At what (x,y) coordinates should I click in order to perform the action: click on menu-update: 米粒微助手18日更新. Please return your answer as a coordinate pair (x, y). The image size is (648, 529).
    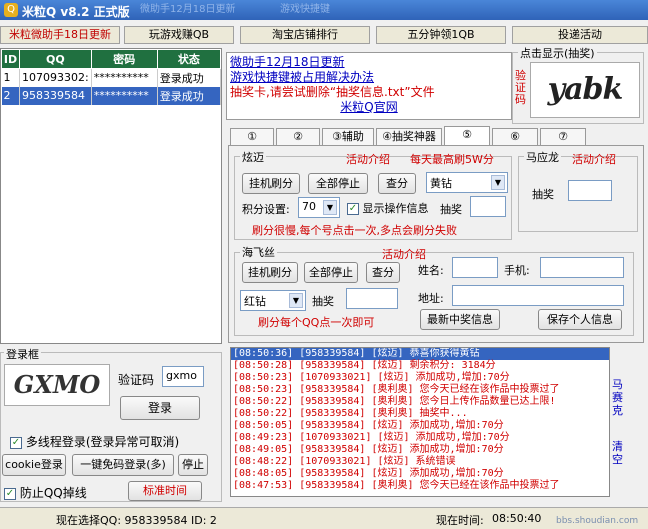
    Looking at the image, I should click on (60, 35).